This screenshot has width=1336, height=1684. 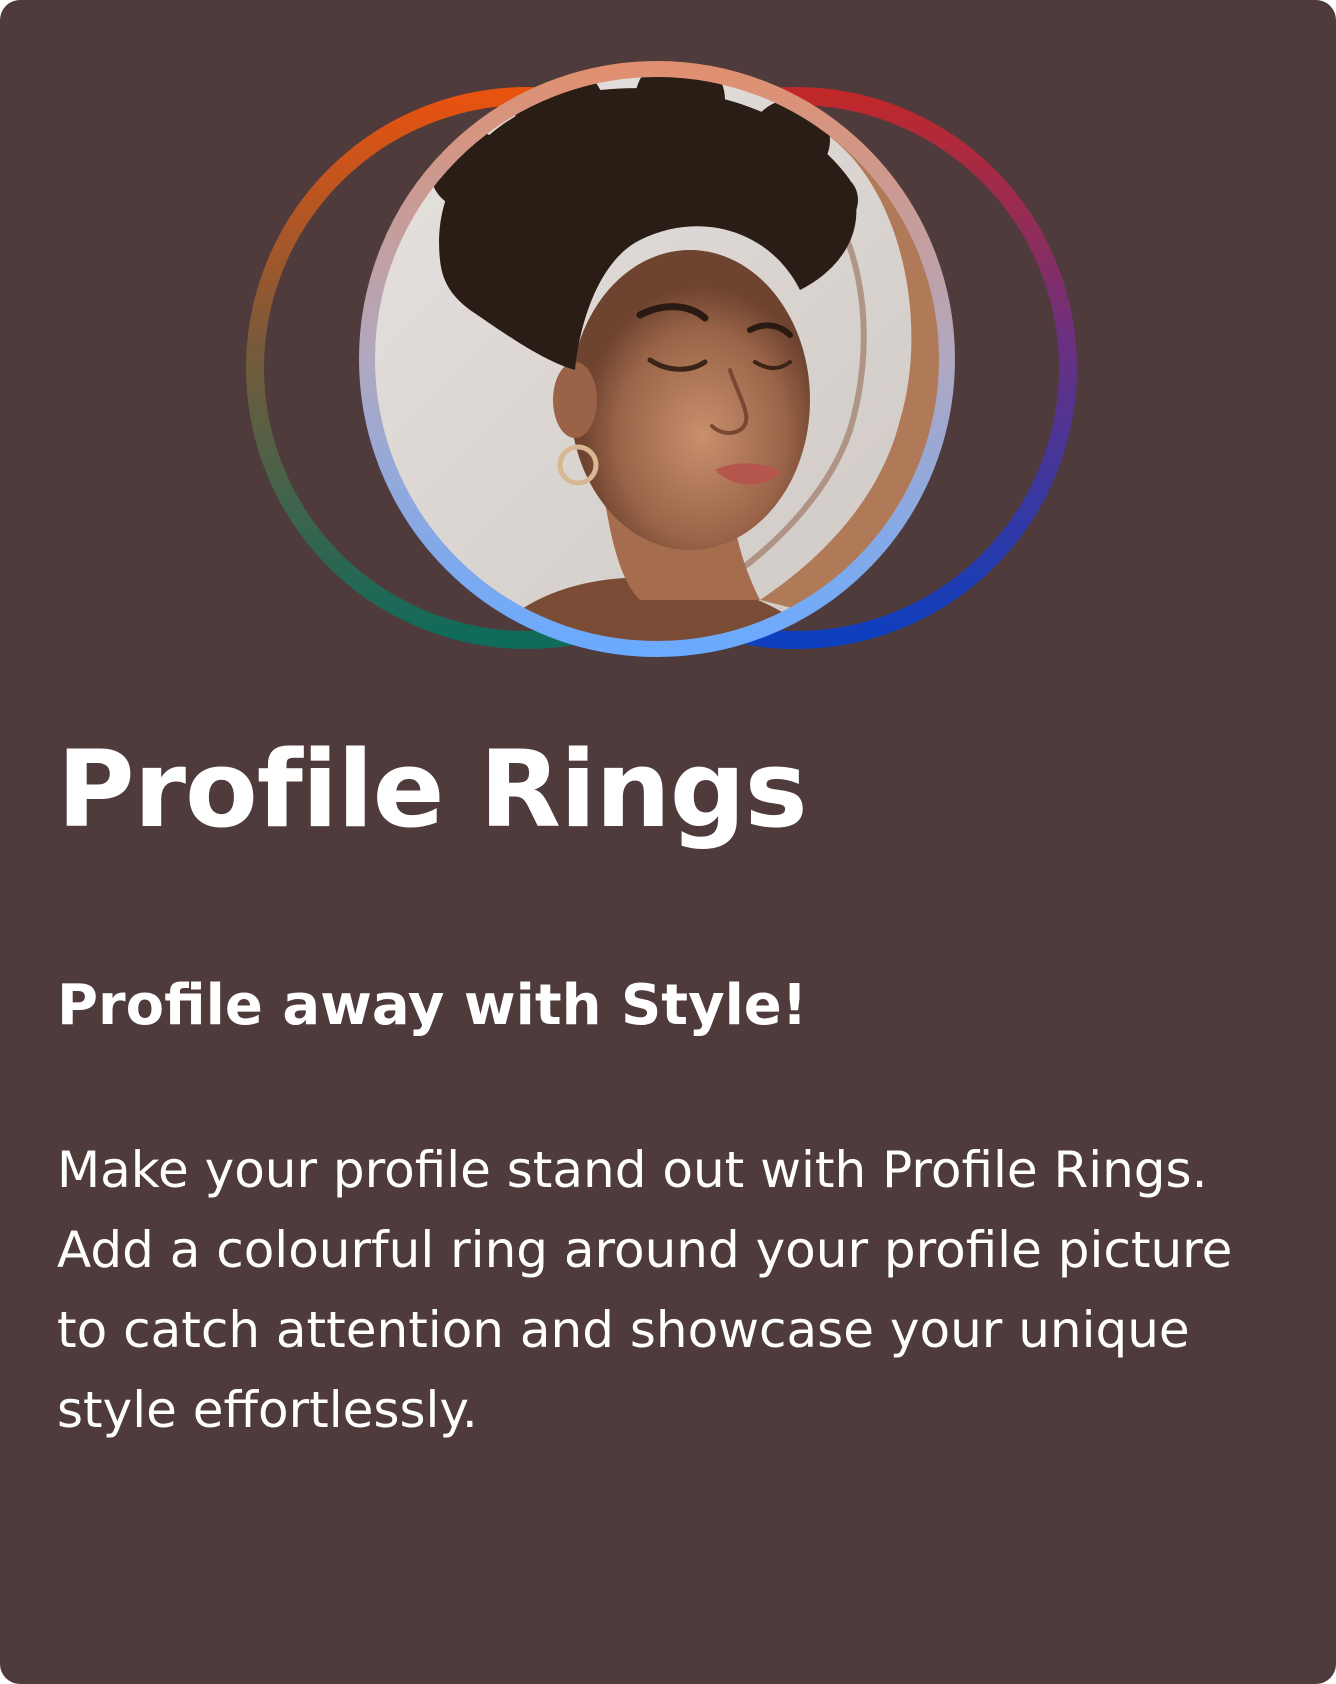 What do you see at coordinates (432, 1005) in the screenshot?
I see `card-subtitle: Profile away with Style!` at bounding box center [432, 1005].